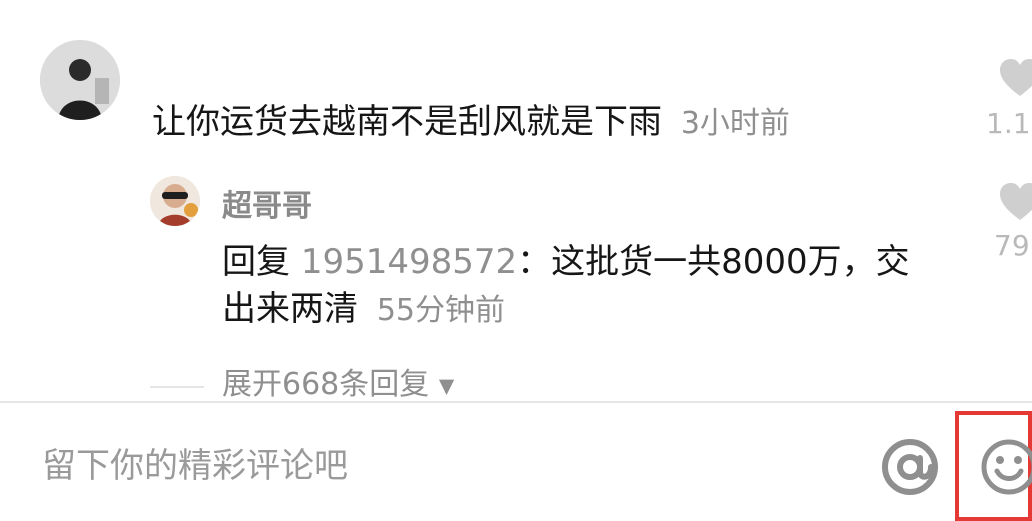 The width and height of the screenshot is (1032, 521). I want to click on comment-author-avatar, so click(80, 80).